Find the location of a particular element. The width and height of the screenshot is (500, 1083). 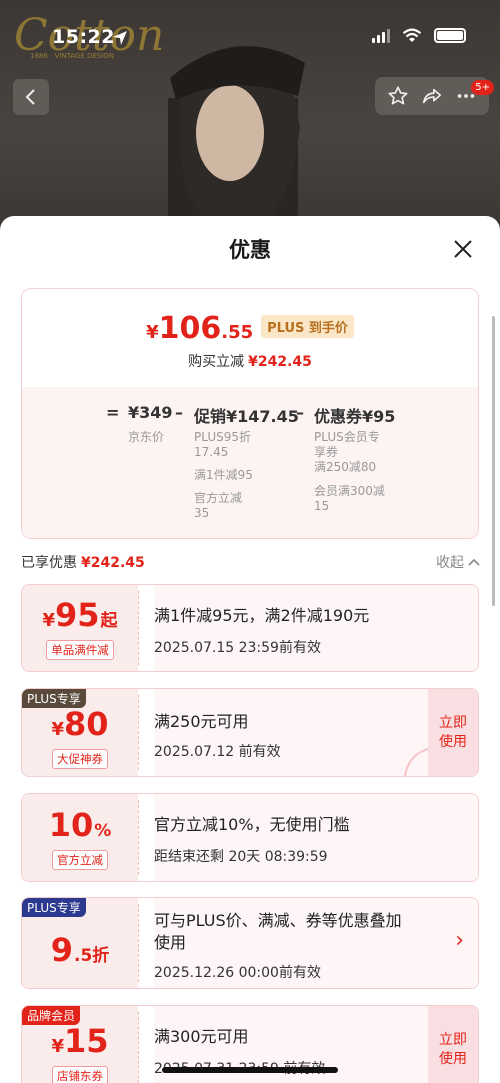

coupon-type-tag: 官方立减 is located at coordinates (80, 859).